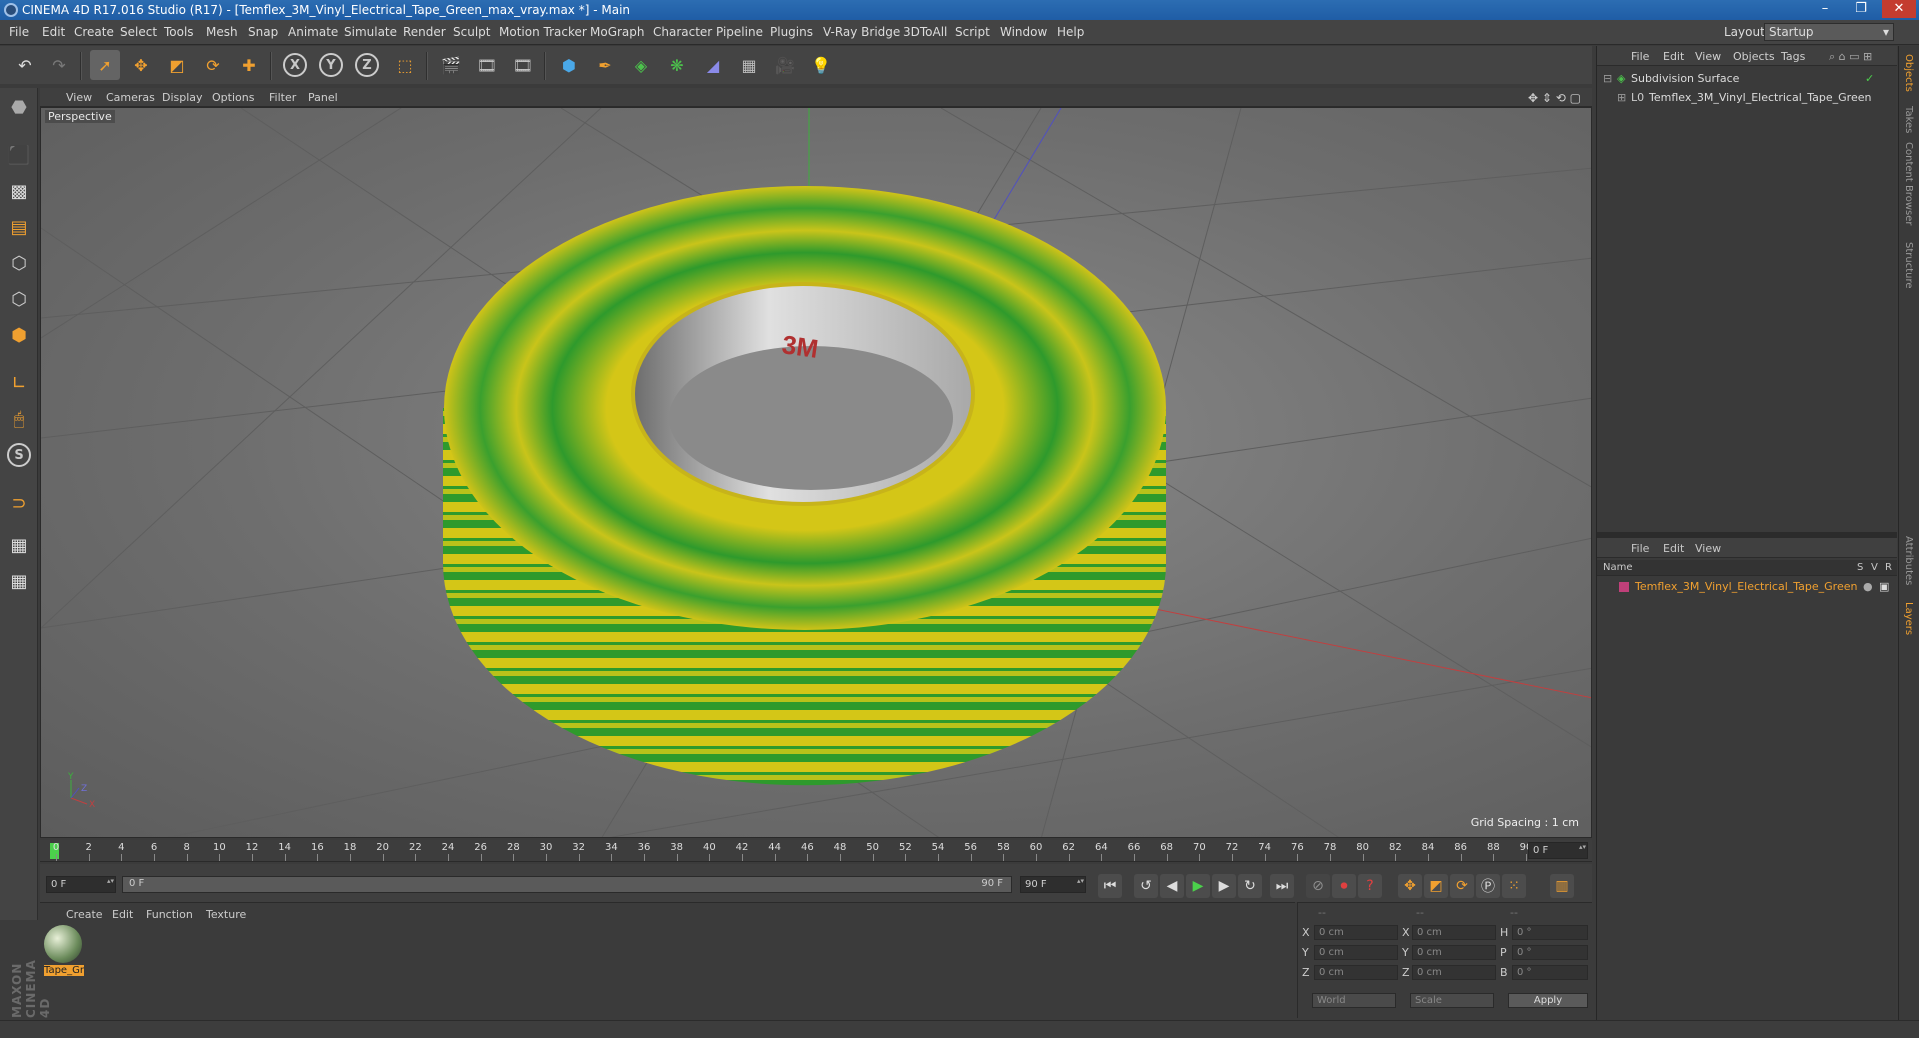 This screenshot has width=1919, height=1038. I want to click on menu-simulate: Simulate, so click(370, 32).